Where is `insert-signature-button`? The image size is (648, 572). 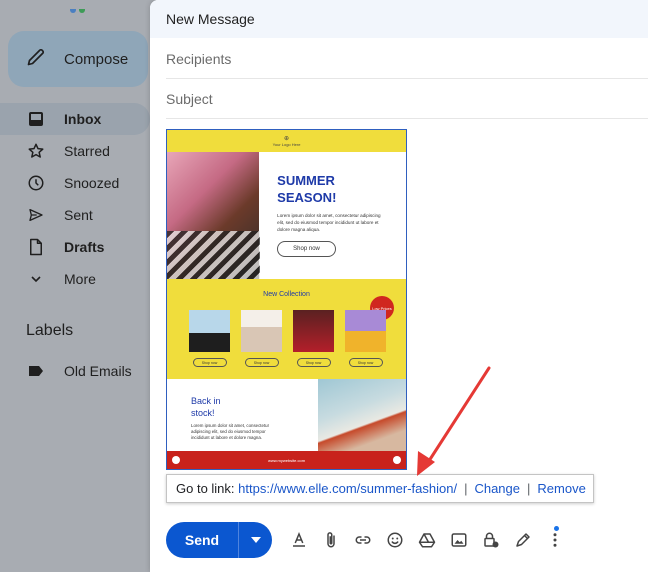
insert-signature-button is located at coordinates (523, 540).